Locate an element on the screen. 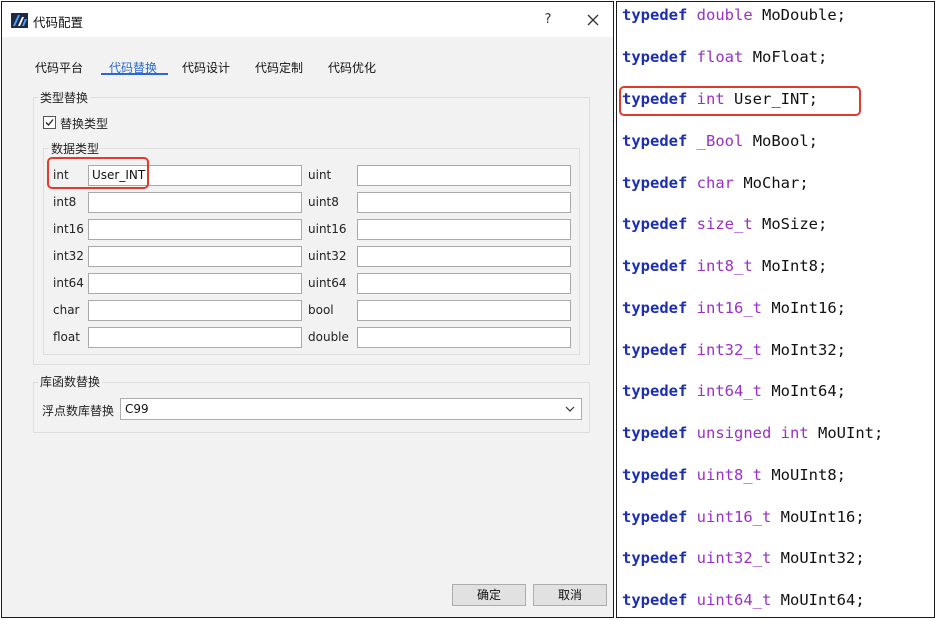 This screenshot has width=936, height=620. type-input-double is located at coordinates (464, 337).